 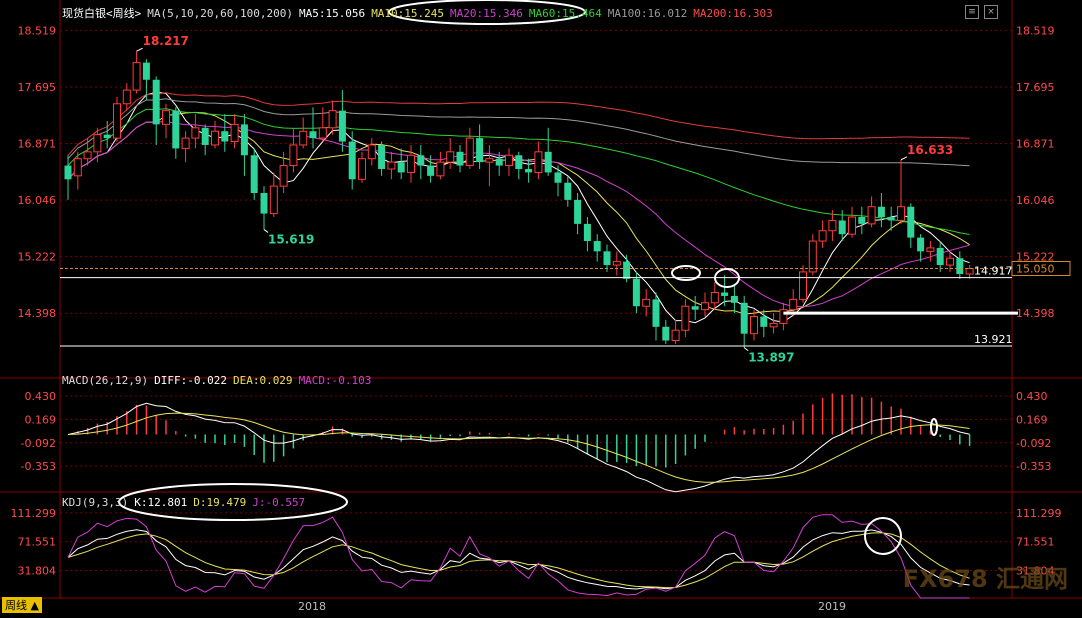 I want to click on y-tick-label-right: 111.299, so click(x=1039, y=513).